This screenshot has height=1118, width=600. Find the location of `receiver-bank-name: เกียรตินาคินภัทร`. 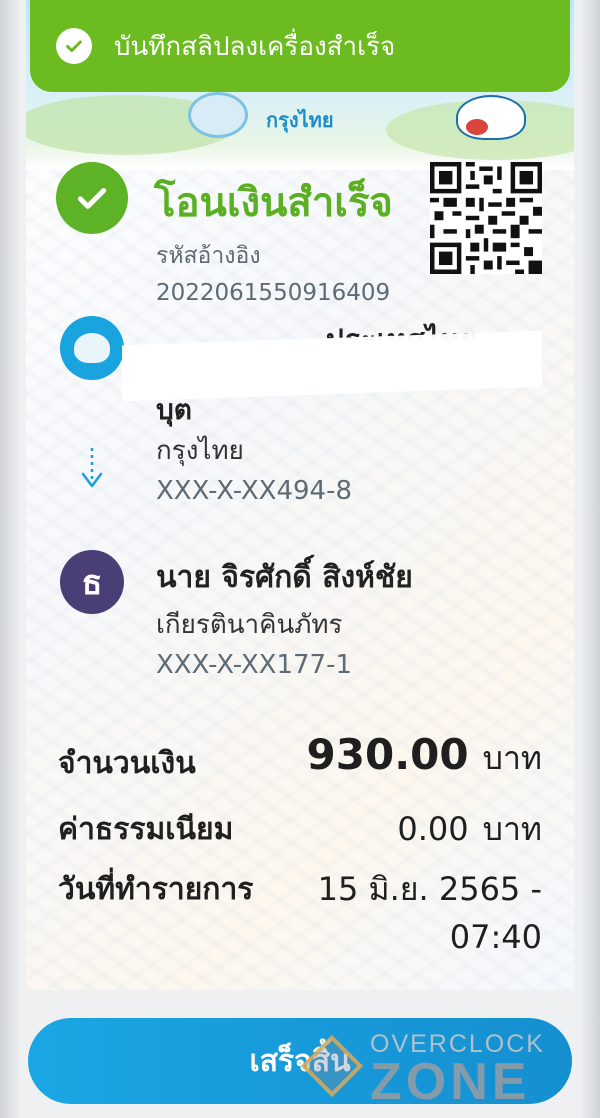

receiver-bank-name: เกียรตินาคินภัทร is located at coordinates (249, 625).